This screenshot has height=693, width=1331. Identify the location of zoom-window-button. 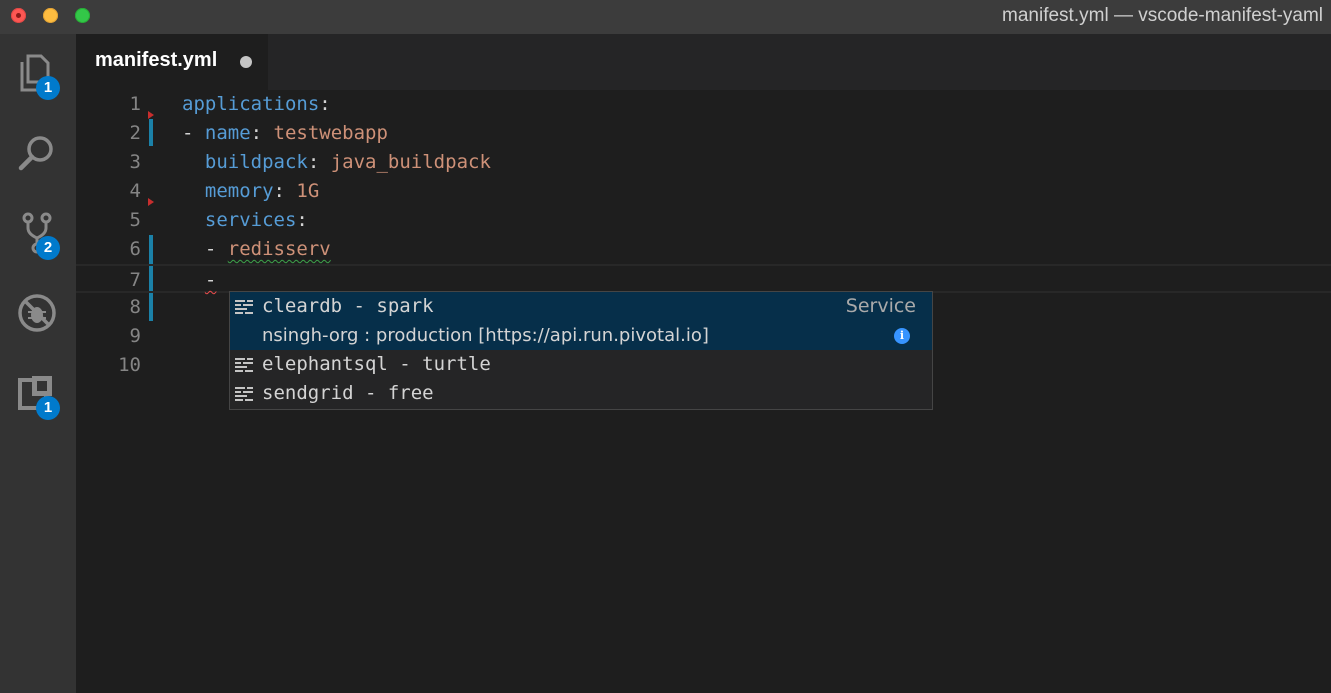
(82, 15).